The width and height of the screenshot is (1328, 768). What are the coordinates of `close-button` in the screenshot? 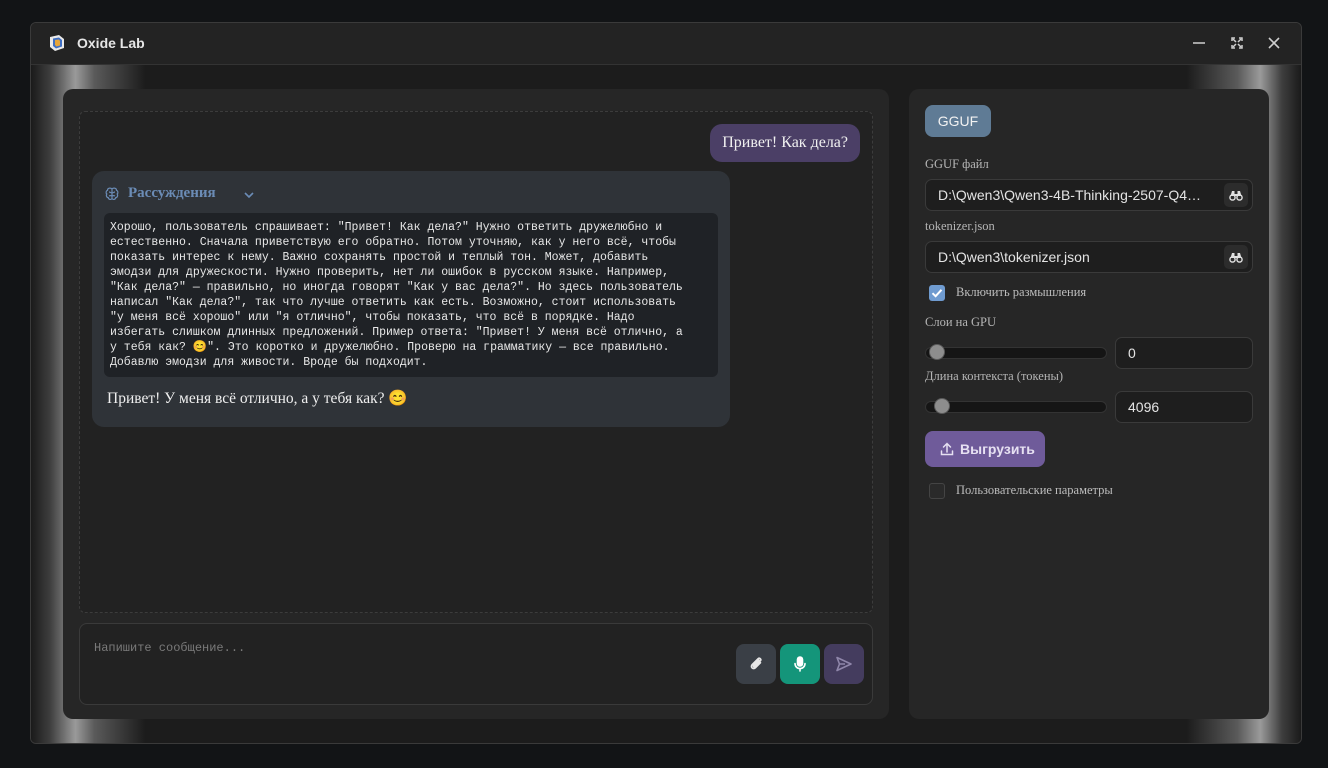 It's located at (1274, 43).